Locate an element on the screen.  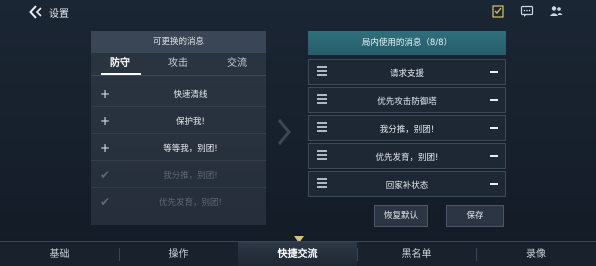
message-text: 请求支援 is located at coordinates (406, 74).